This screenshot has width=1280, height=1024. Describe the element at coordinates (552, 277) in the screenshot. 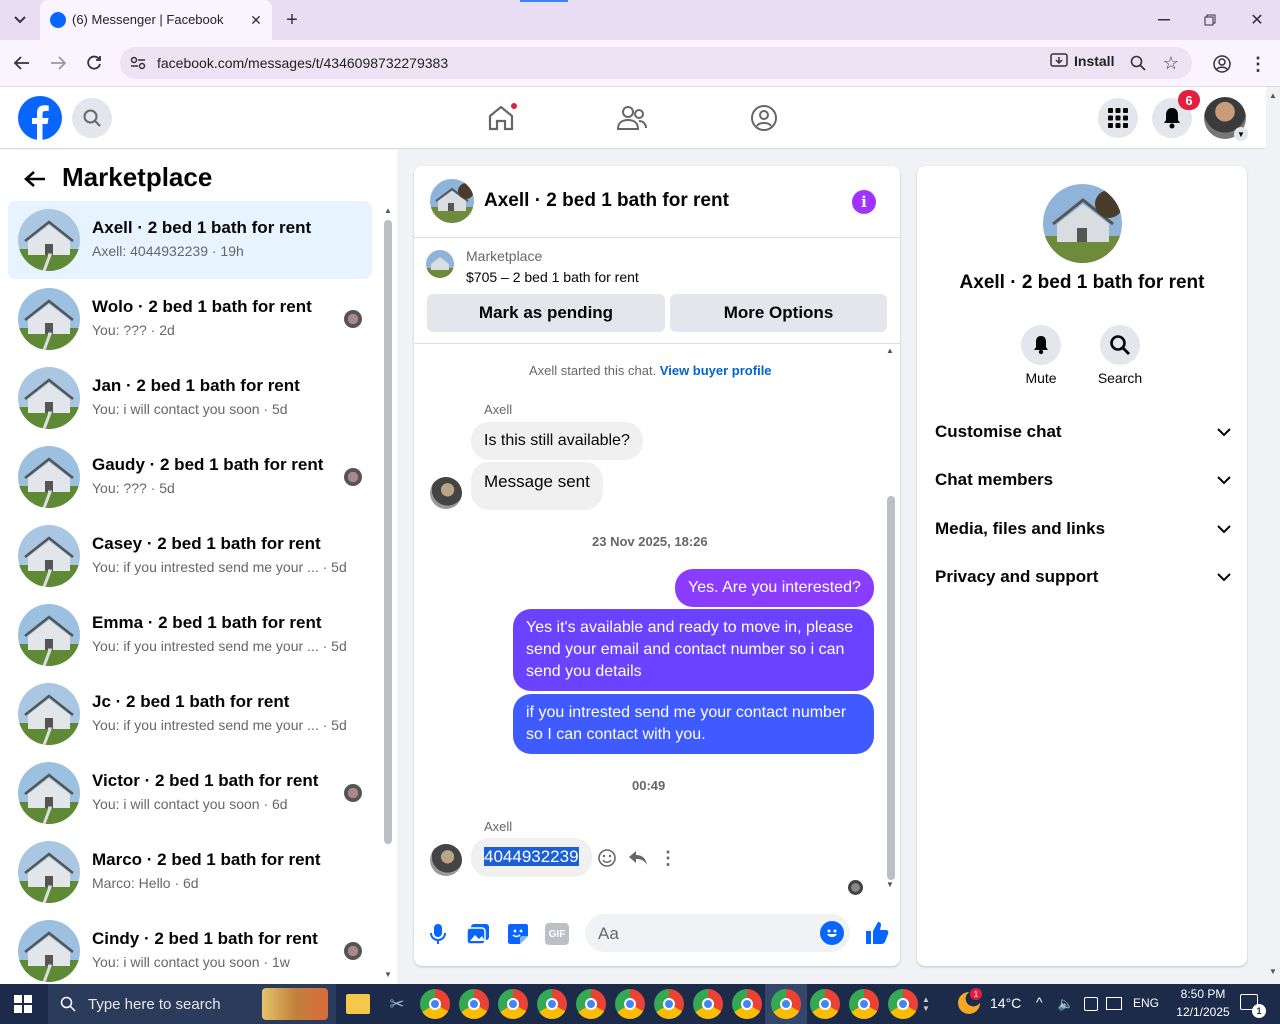

I see `listing-description: $705 – 2 bed 1 bath for rent` at that location.